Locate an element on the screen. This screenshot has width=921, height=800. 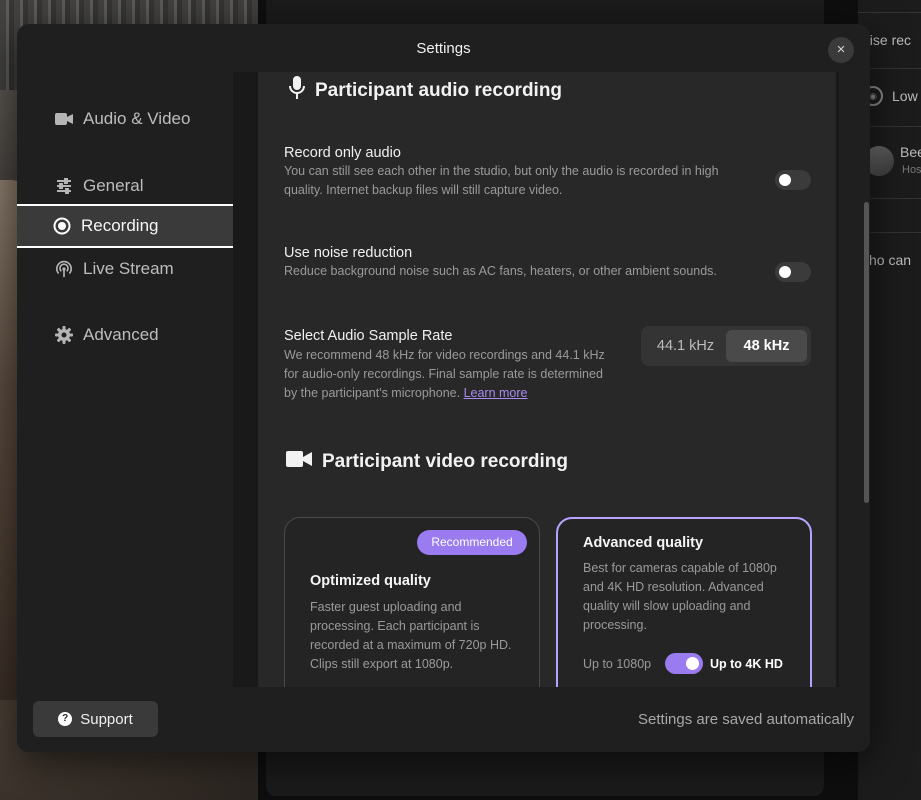
quality-4k-toggle is located at coordinates (684, 663).